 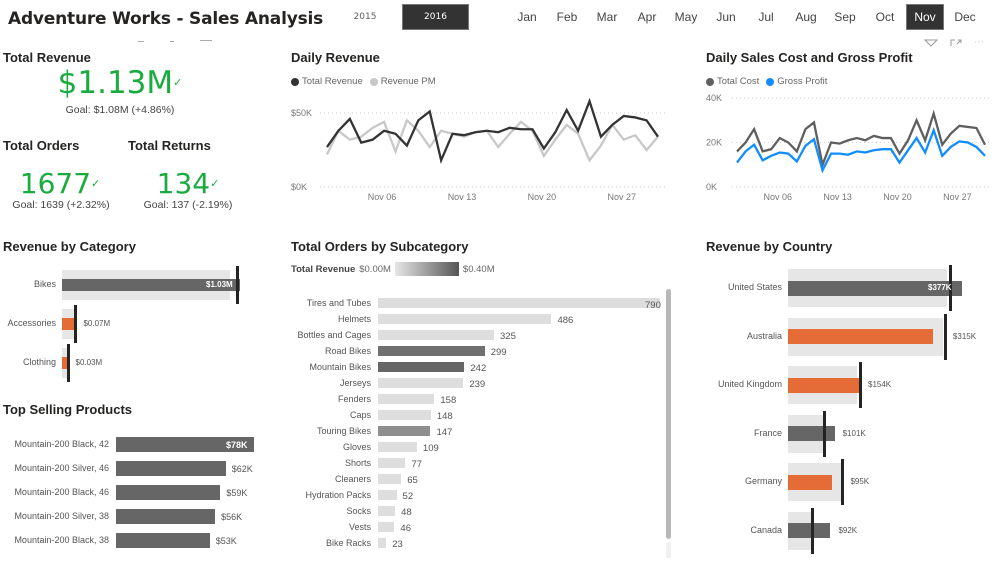 I want to click on x-tick-label: Nov 13, so click(x=462, y=197).